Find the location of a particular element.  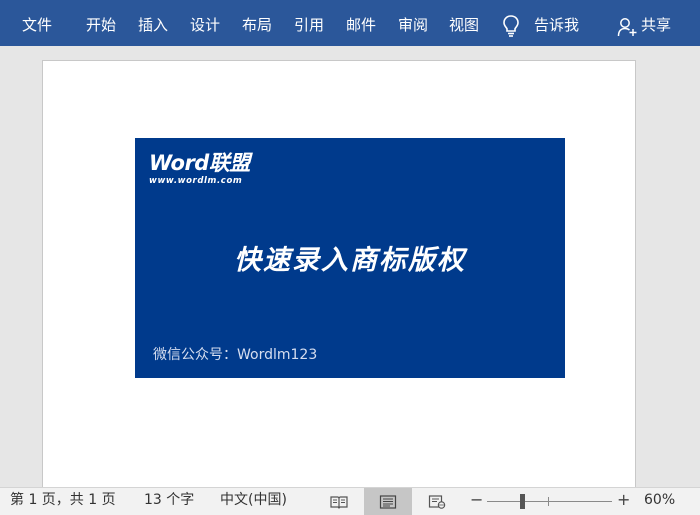

banner-title: 快速录入商标版权 is located at coordinates (350, 260).